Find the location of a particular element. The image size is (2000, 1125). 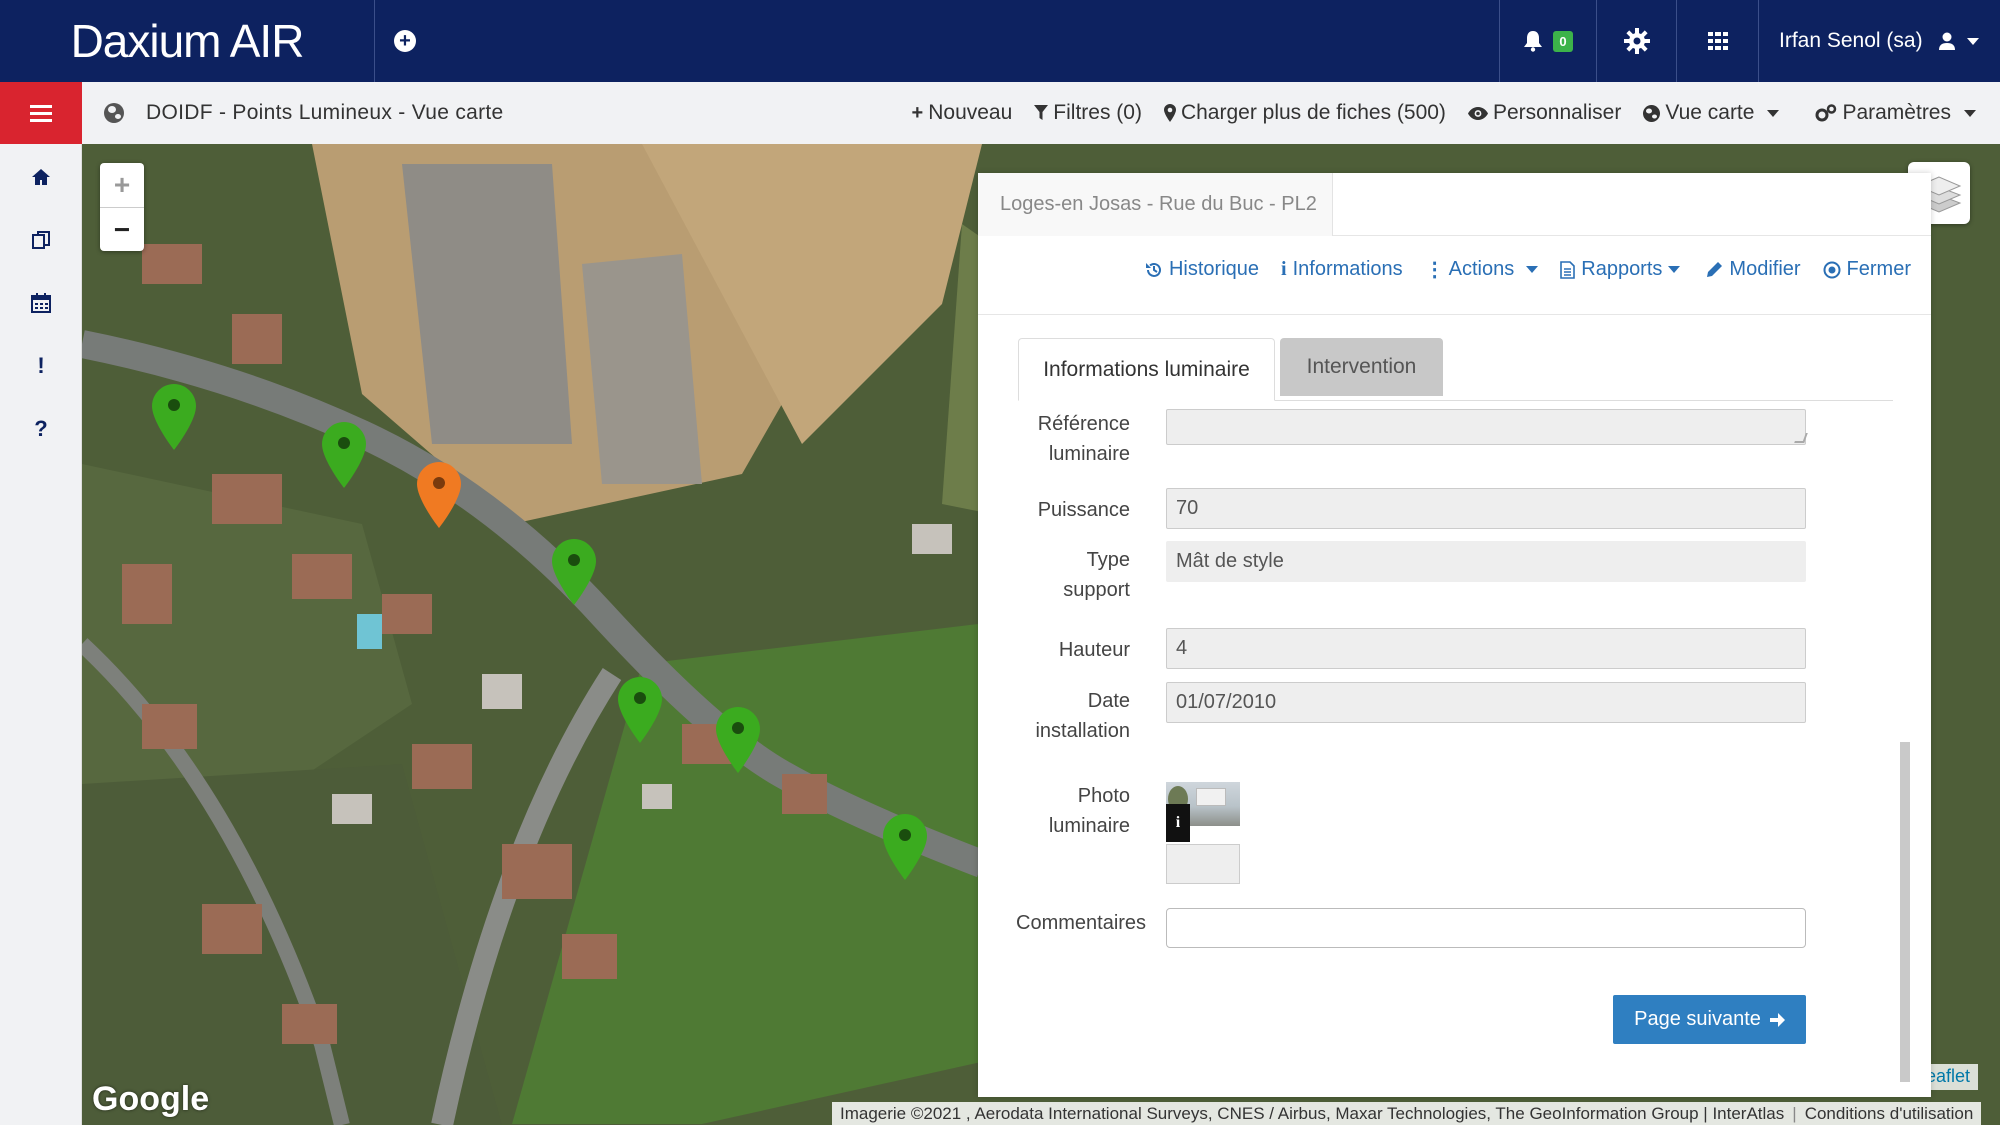

info-icon: i is located at coordinates (1284, 269).